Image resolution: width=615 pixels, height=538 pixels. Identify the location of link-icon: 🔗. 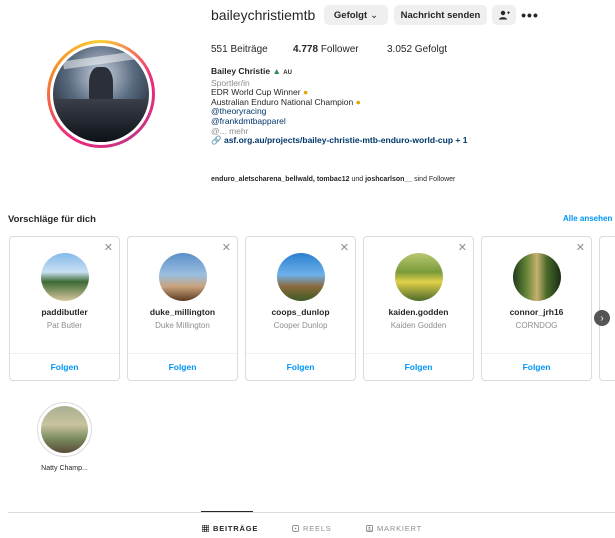
(216, 140).